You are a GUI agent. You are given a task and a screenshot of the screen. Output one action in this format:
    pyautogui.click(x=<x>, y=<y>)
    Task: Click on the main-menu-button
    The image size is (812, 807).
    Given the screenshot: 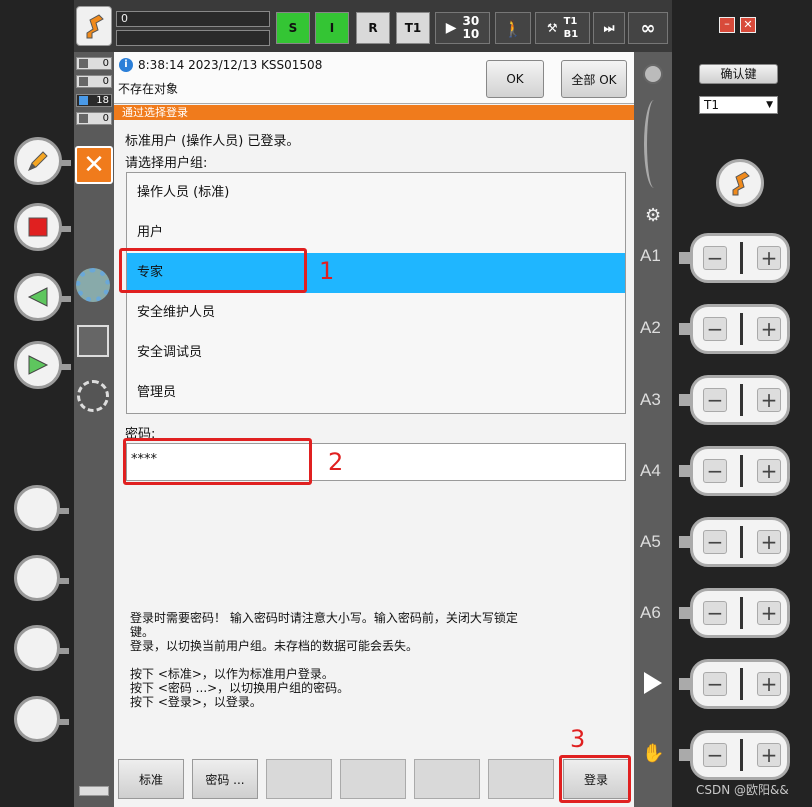 What is the action you would take?
    pyautogui.click(x=94, y=26)
    